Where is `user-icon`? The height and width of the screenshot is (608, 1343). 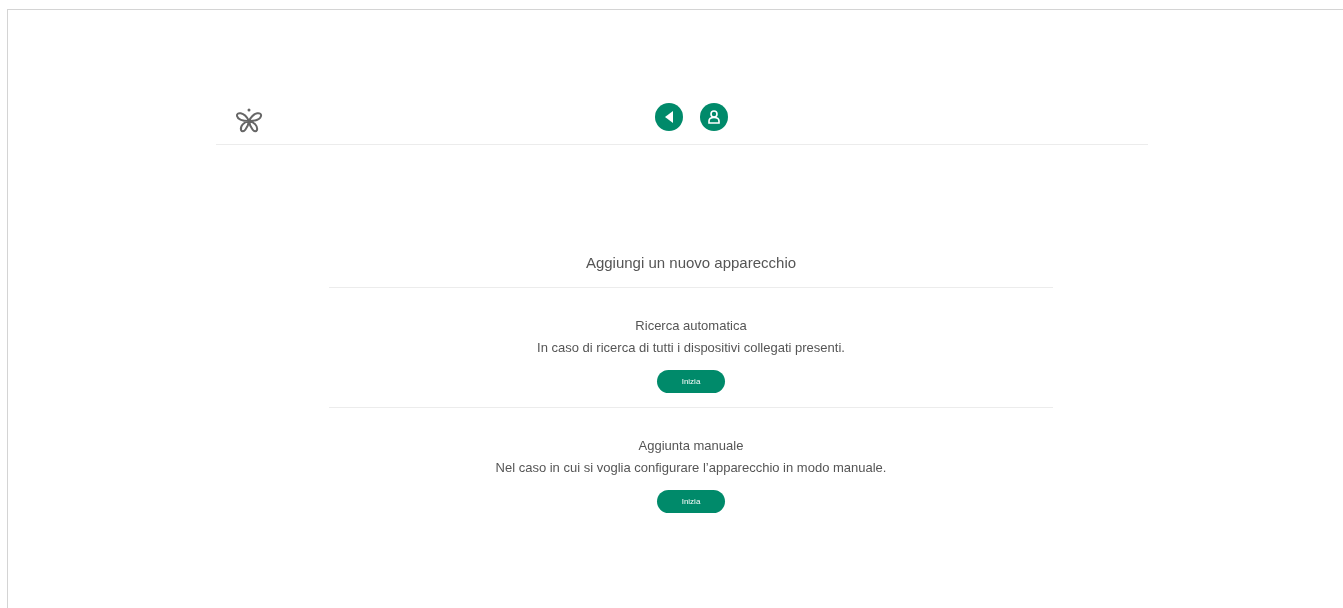 user-icon is located at coordinates (714, 117).